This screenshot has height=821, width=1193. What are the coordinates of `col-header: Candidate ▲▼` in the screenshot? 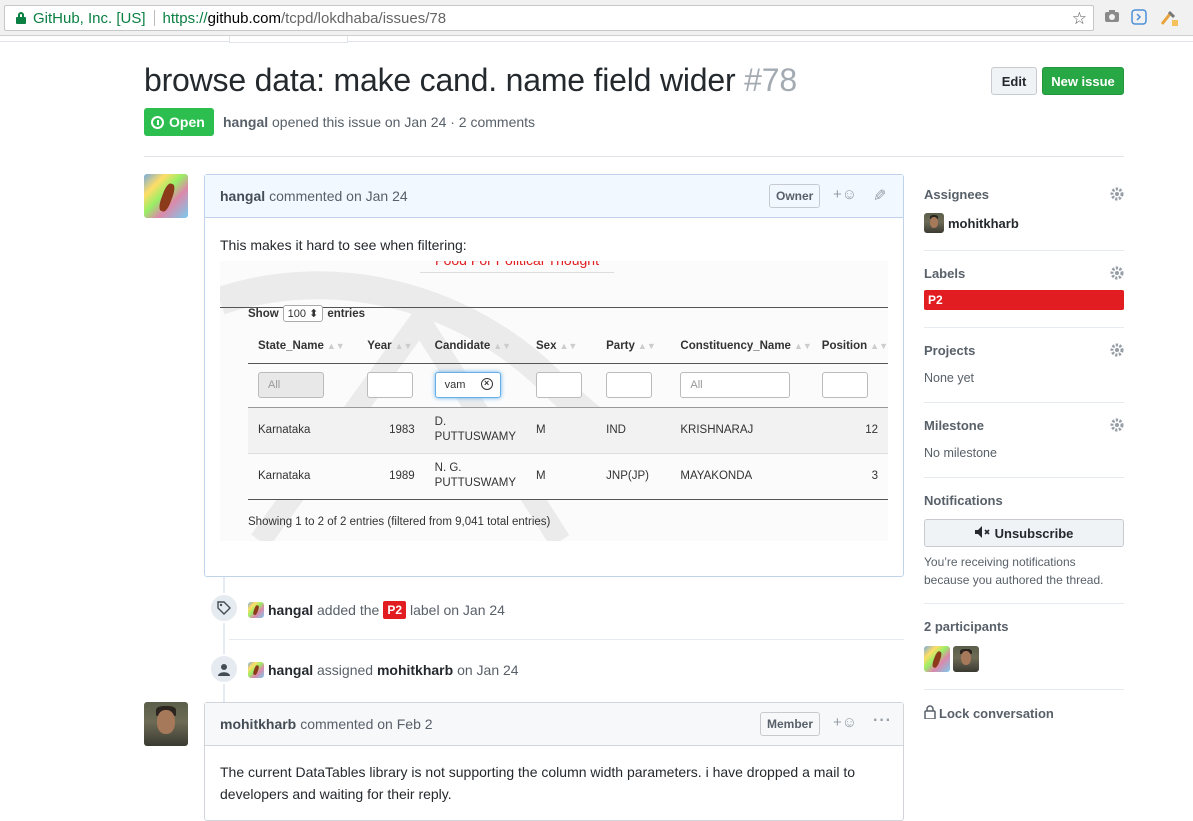 It's located at (475, 346).